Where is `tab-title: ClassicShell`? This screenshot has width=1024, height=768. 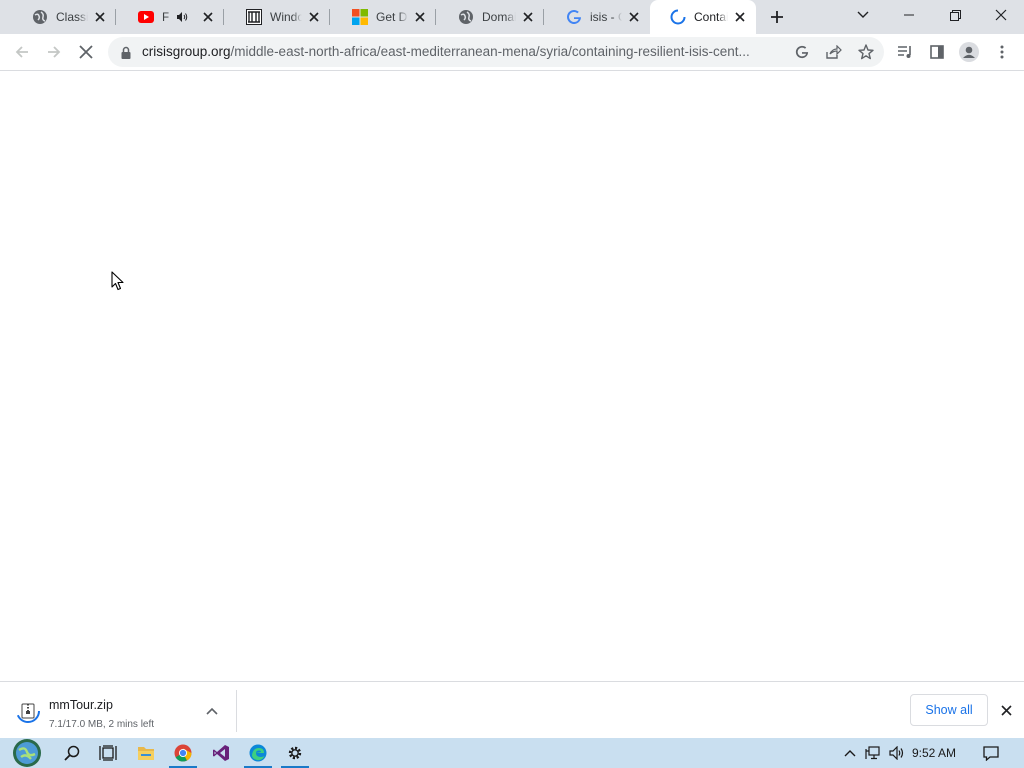
tab-title: ClassicShell is located at coordinates (72, 17).